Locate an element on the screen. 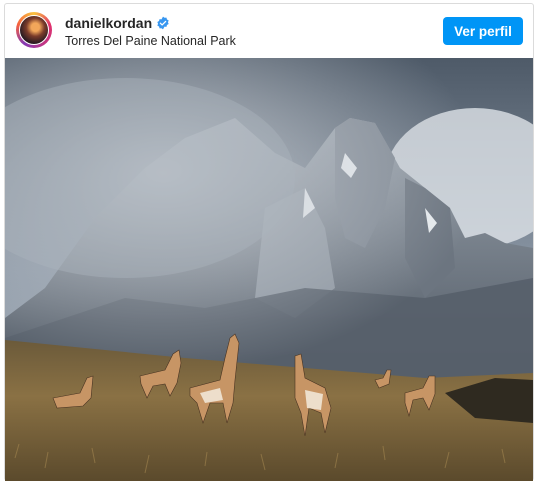 This screenshot has width=540, height=487. profile-avatar is located at coordinates (34, 30).